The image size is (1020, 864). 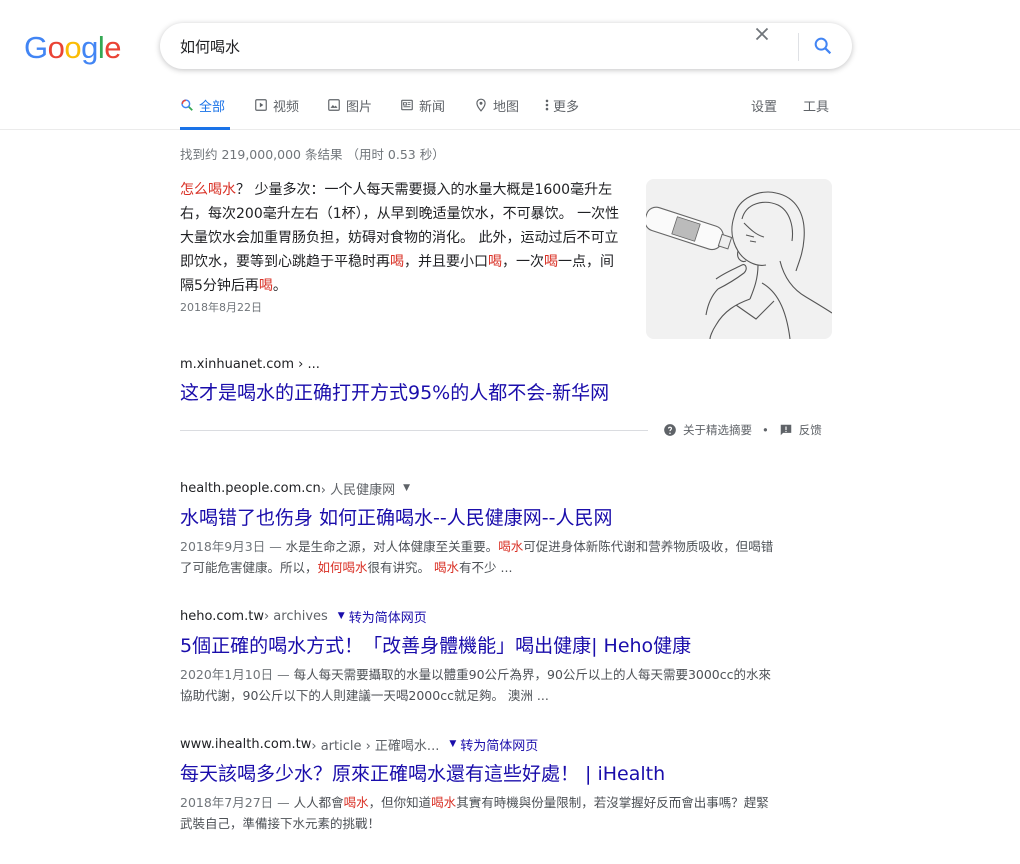 I want to click on result-domain: www.ihealth.com.tw, so click(x=246, y=744).